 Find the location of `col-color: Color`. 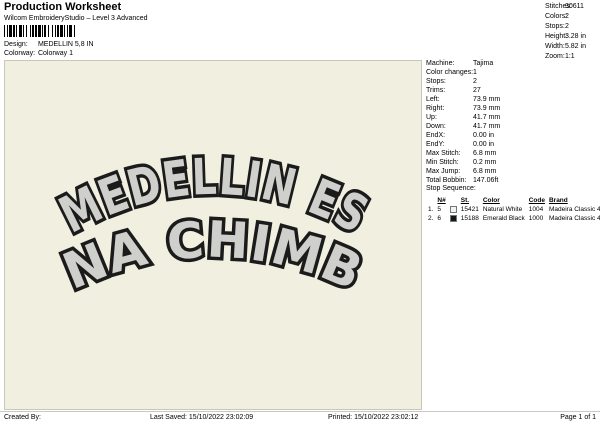

col-color: Color is located at coordinates (491, 200).